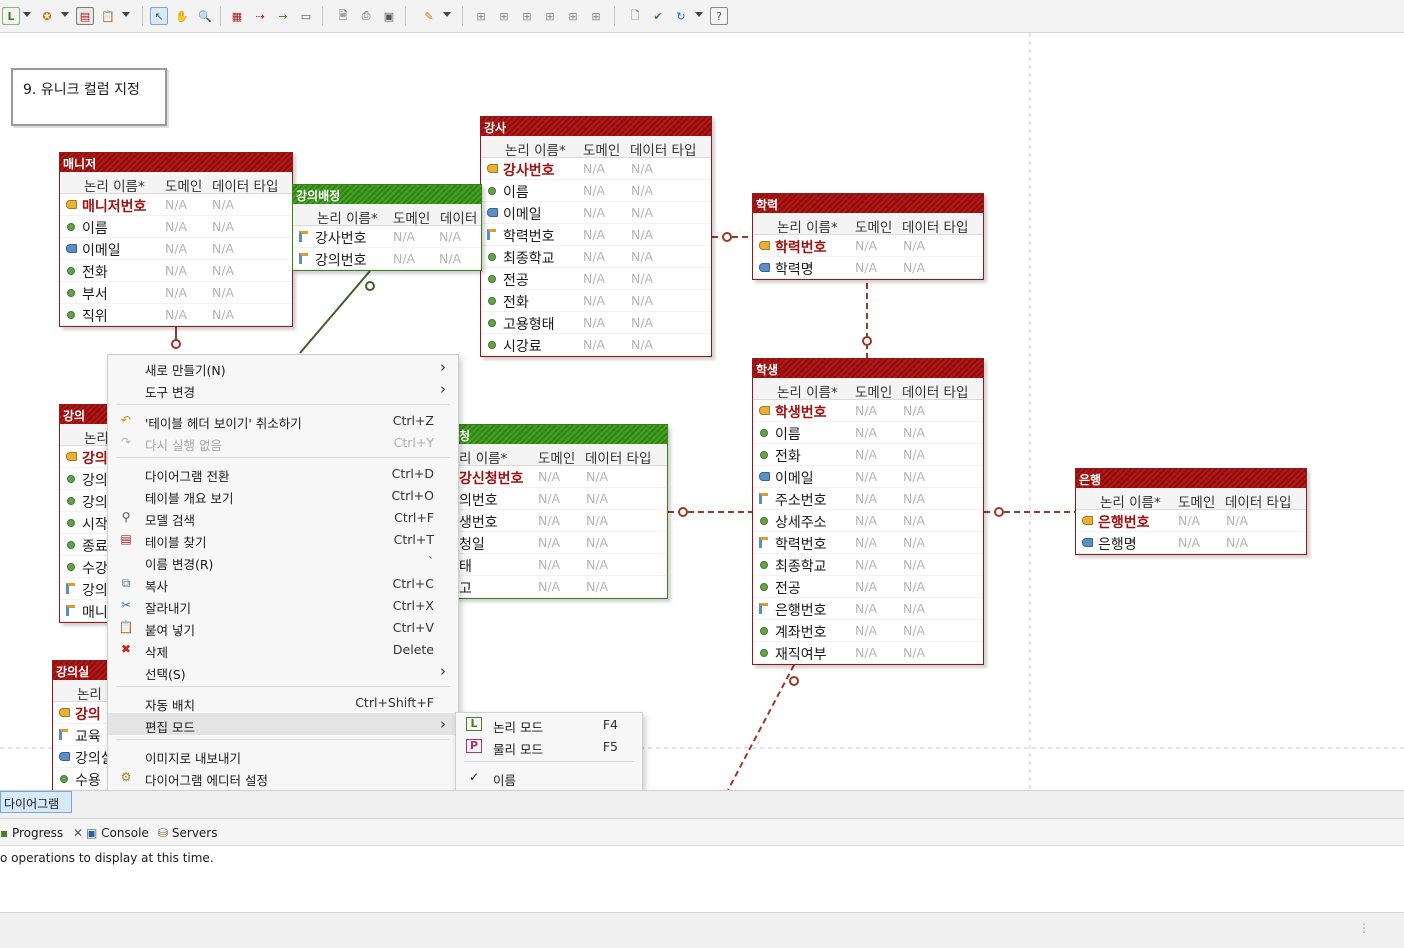  Describe the element at coordinates (283, 702) in the screenshot. I see `menu-item: 자동 배치 Ctrl+Shift+F` at that location.